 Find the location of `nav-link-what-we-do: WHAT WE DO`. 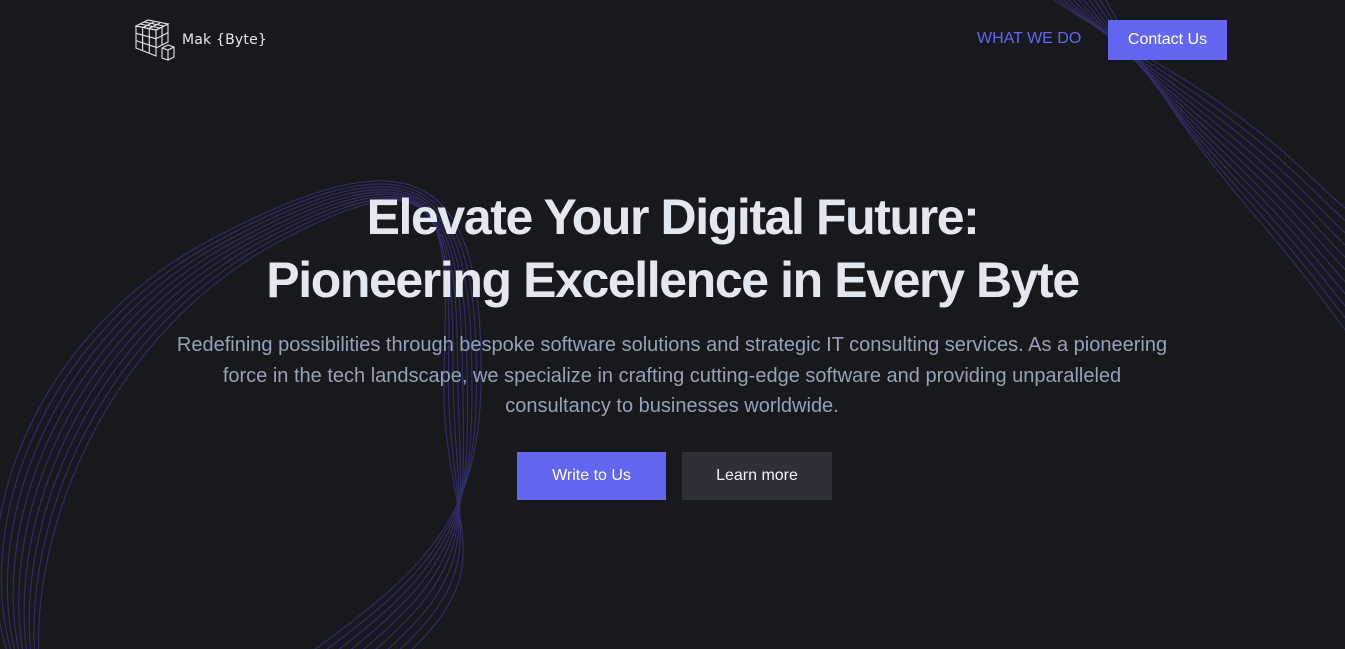

nav-link-what-we-do: WHAT WE DO is located at coordinates (1029, 39).